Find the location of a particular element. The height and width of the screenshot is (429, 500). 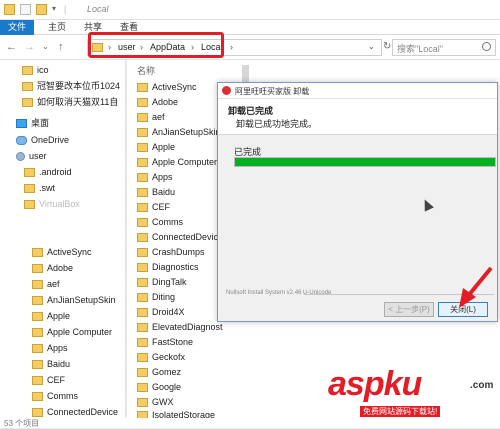

dialog-title: 阿里旺旺买家版 卸载 is located at coordinates (272, 91).